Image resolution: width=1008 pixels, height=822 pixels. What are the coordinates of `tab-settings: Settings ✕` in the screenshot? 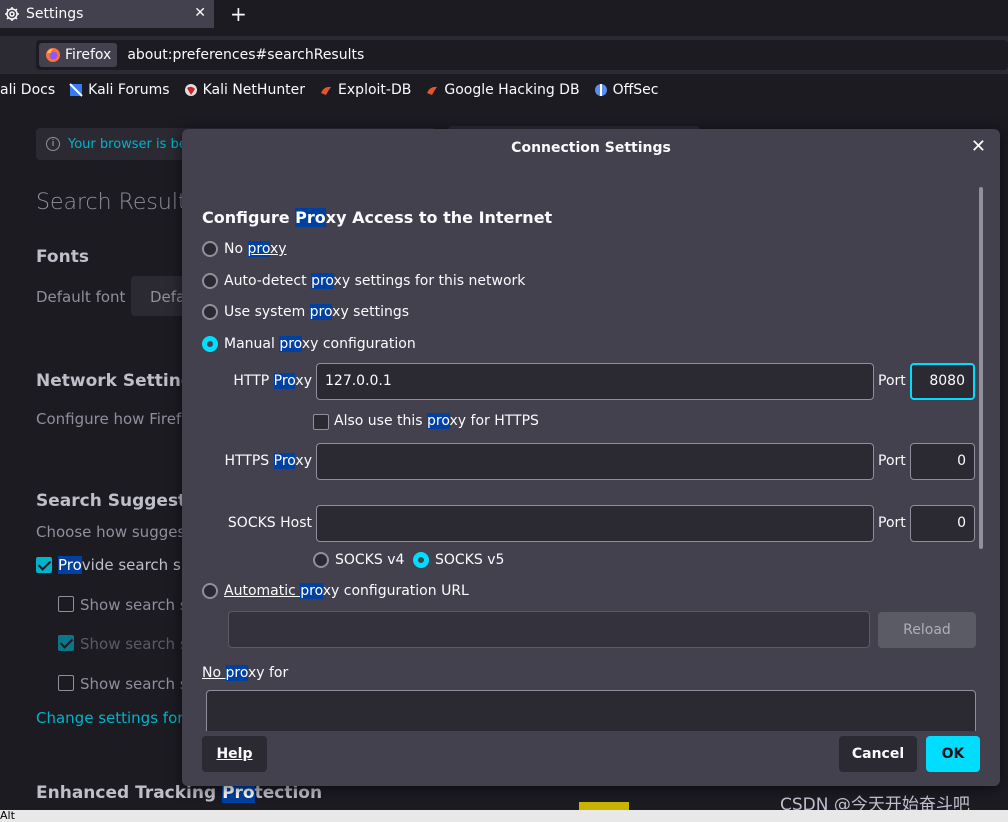 It's located at (107, 14).